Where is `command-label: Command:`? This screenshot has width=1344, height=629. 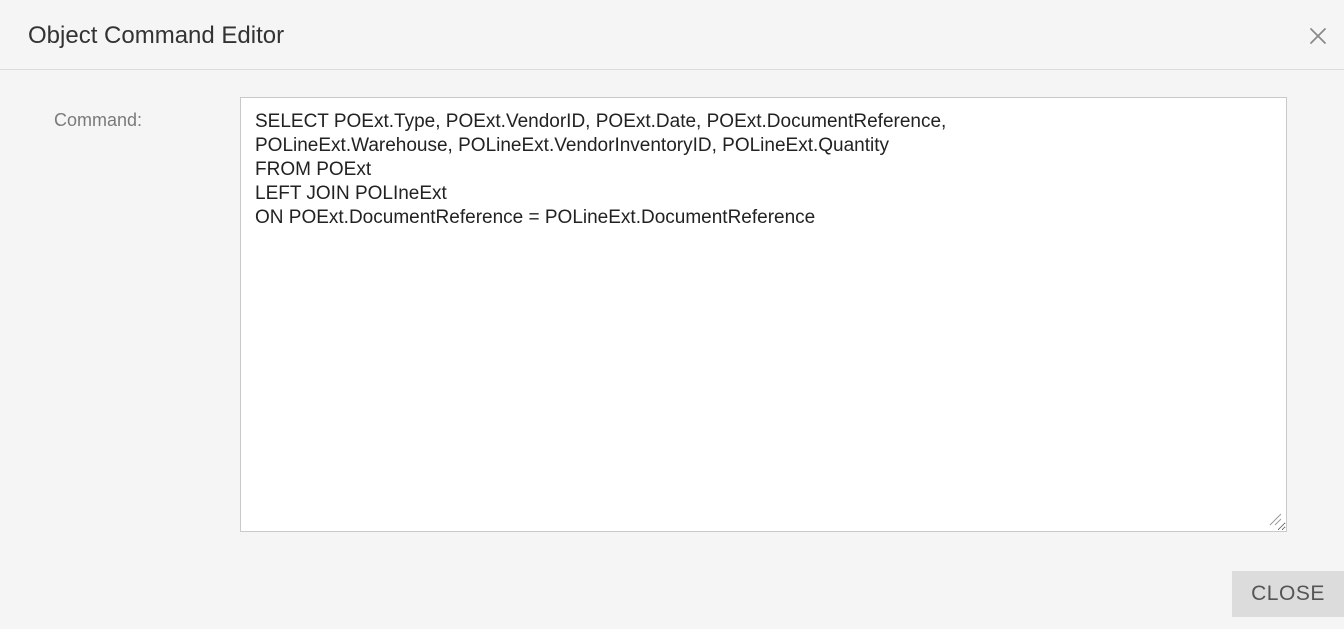 command-label: Command: is located at coordinates (98, 120).